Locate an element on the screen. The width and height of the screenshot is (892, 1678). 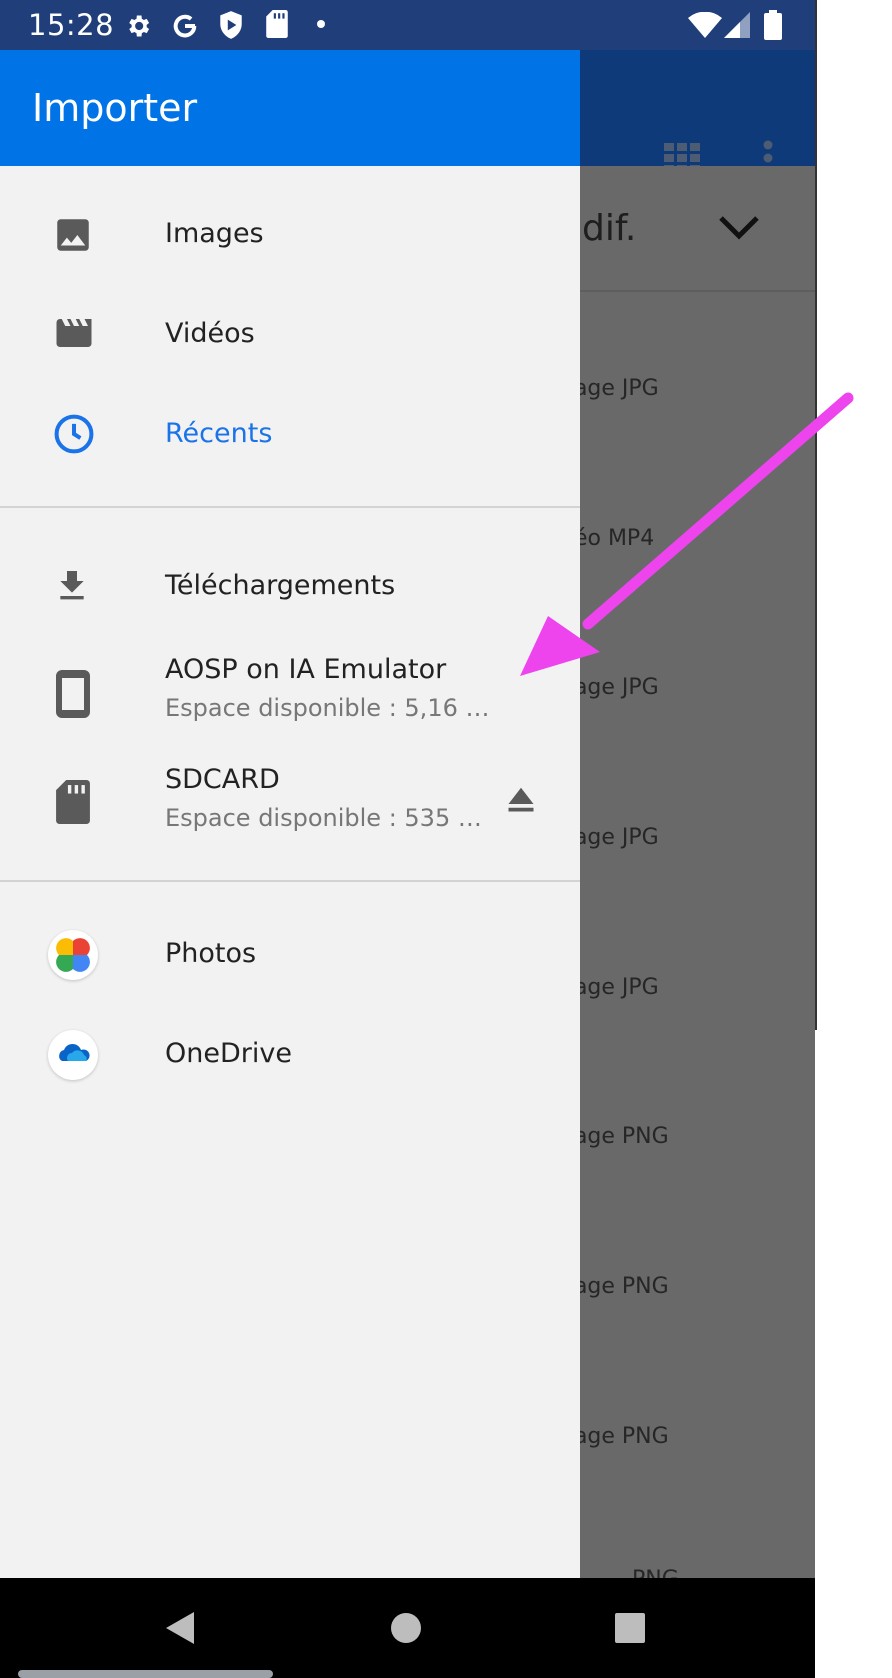
battery-icon is located at coordinates (773, 25).